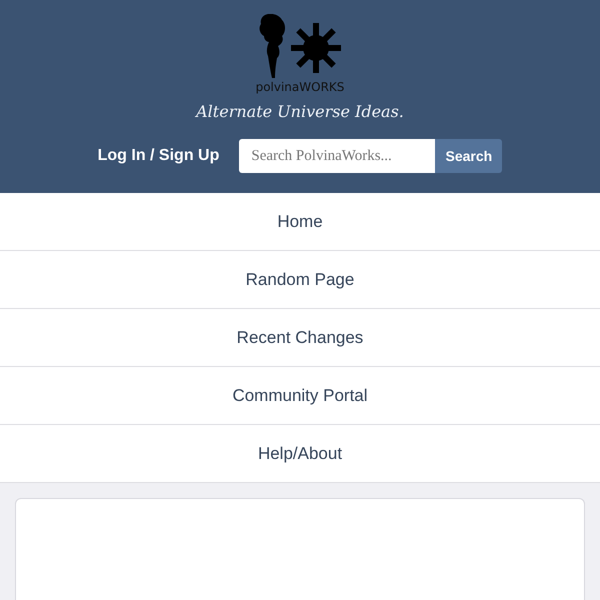  Describe the element at coordinates (300, 338) in the screenshot. I see `nav-link: Recent Changes` at that location.